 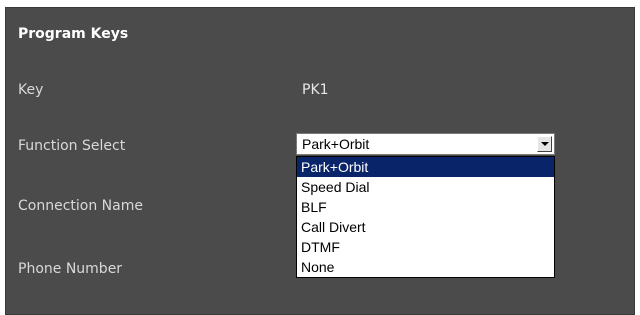 I want to click on option-park-orbit: Park+Orbit, so click(x=425, y=167).